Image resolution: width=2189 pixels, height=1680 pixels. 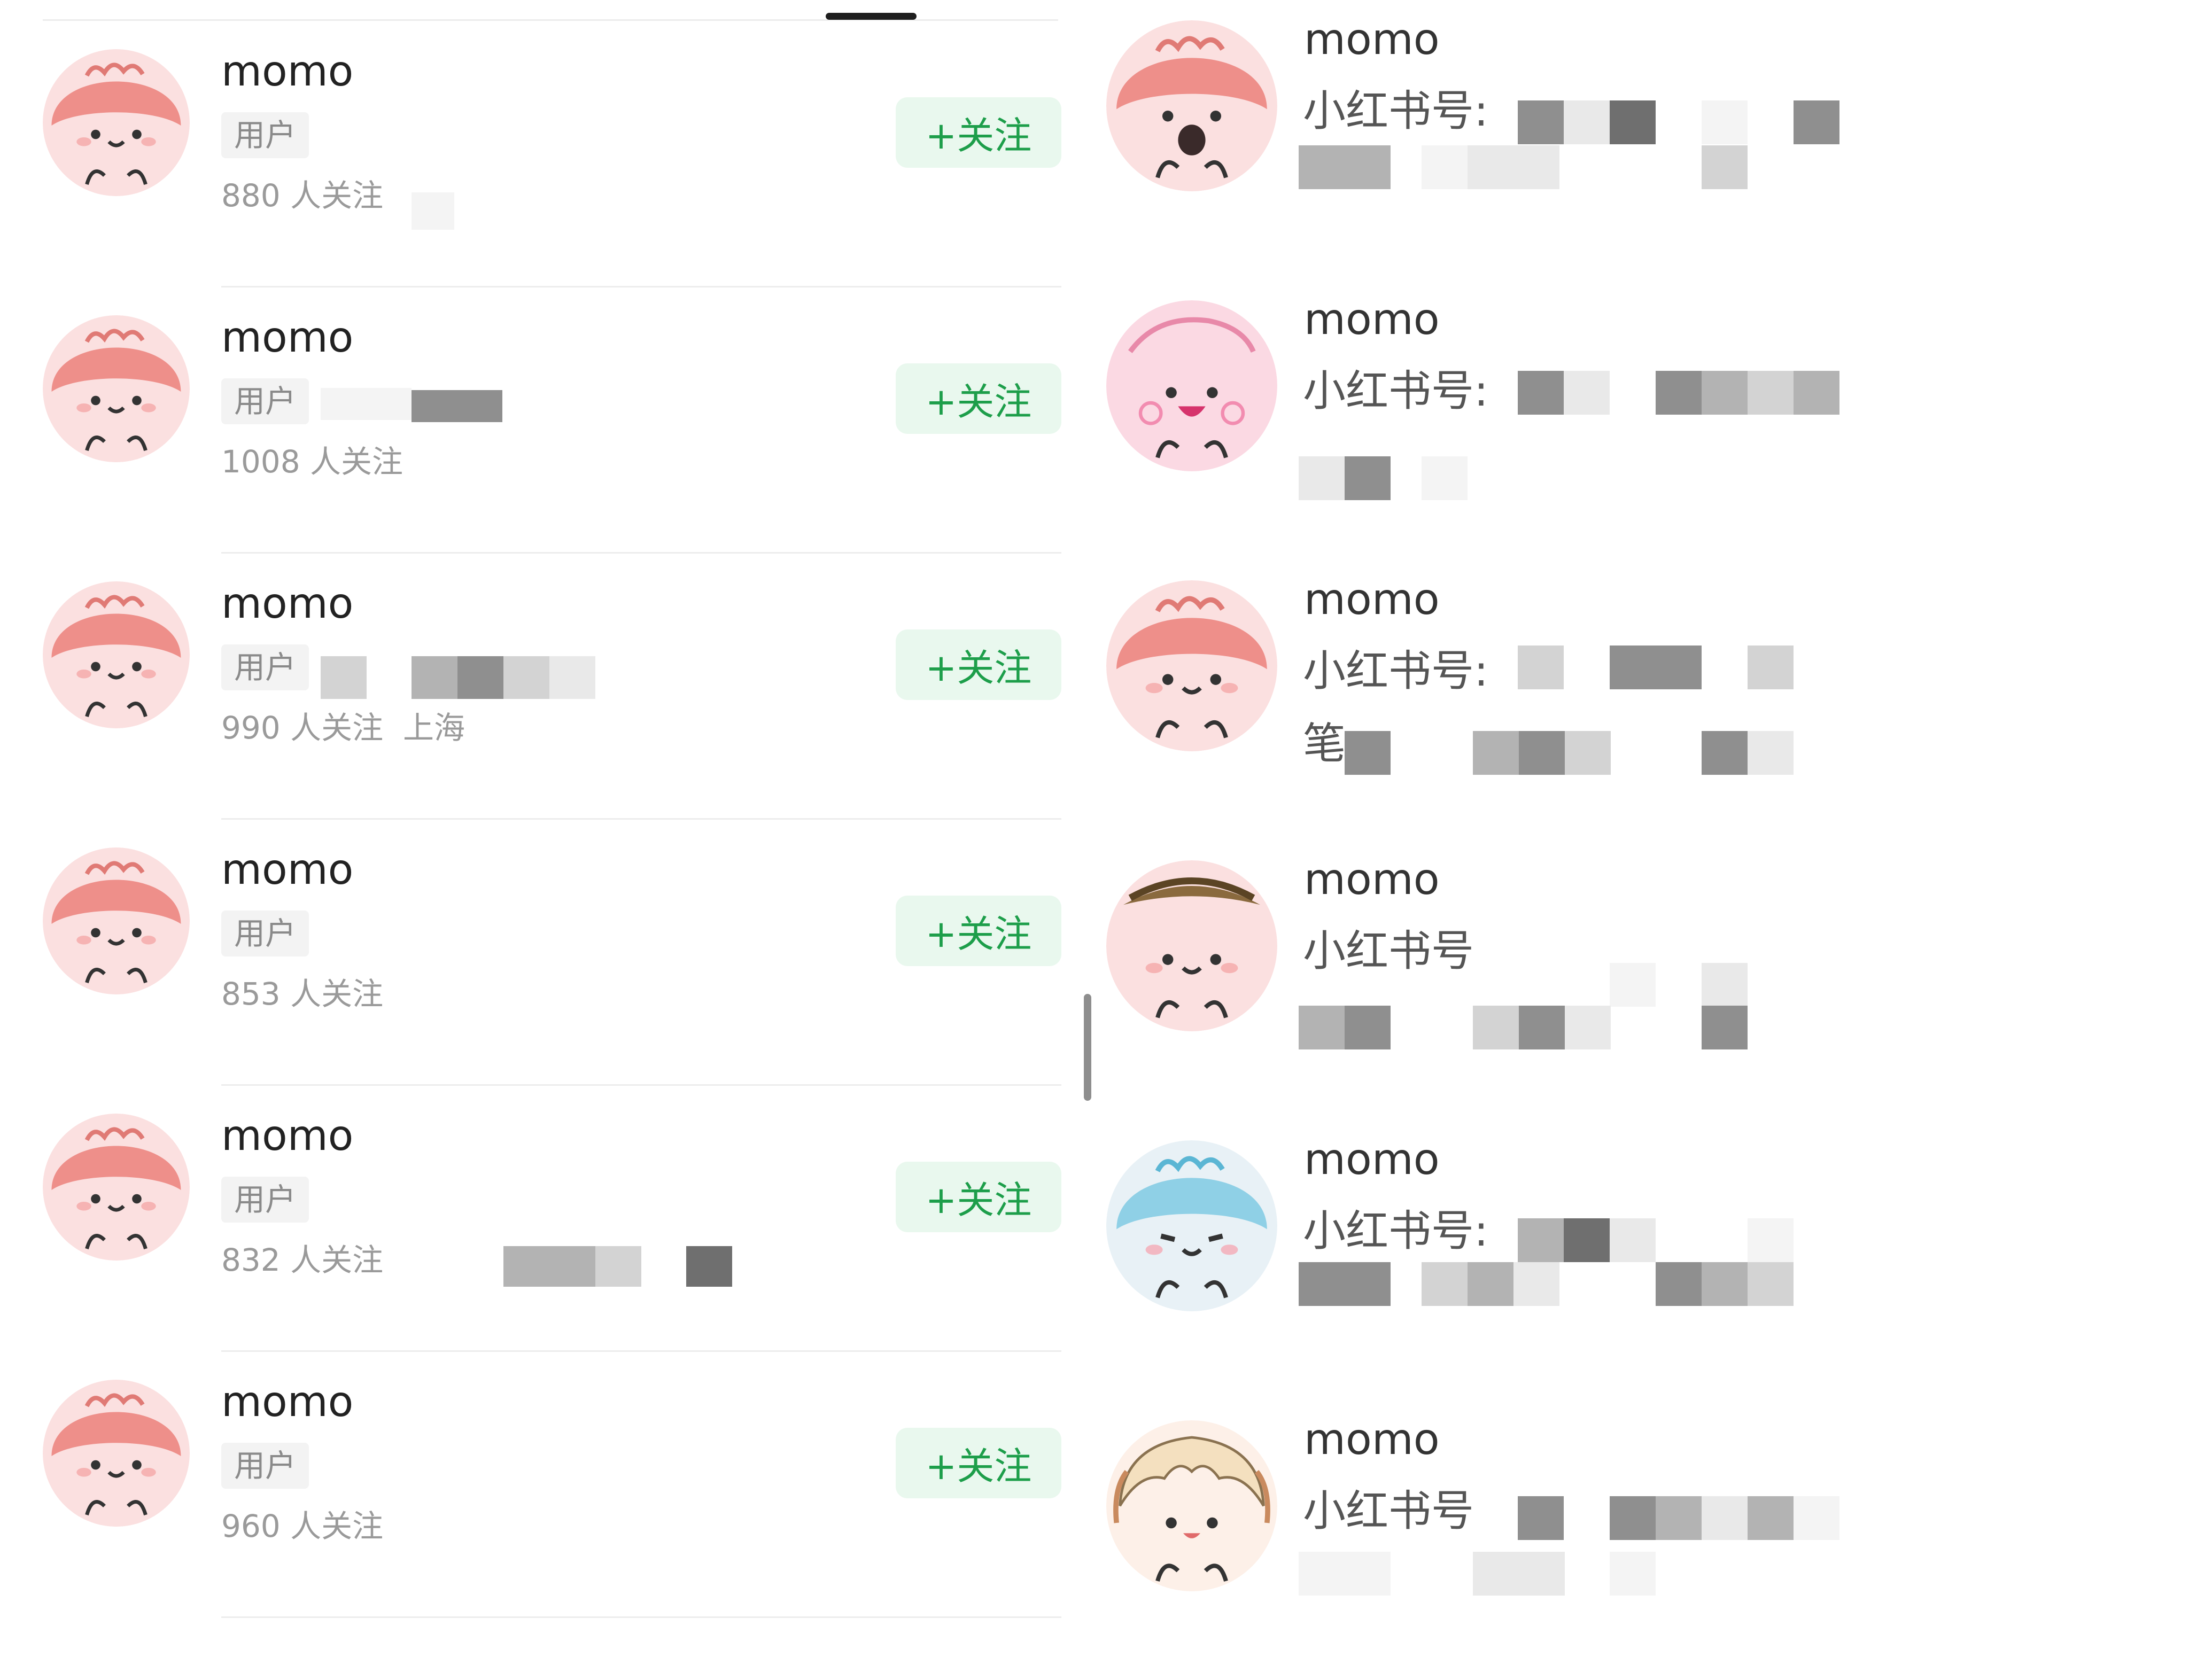 I want to click on user-row: momo 用户 1008 人关注 +关注, so click(x=534, y=420).